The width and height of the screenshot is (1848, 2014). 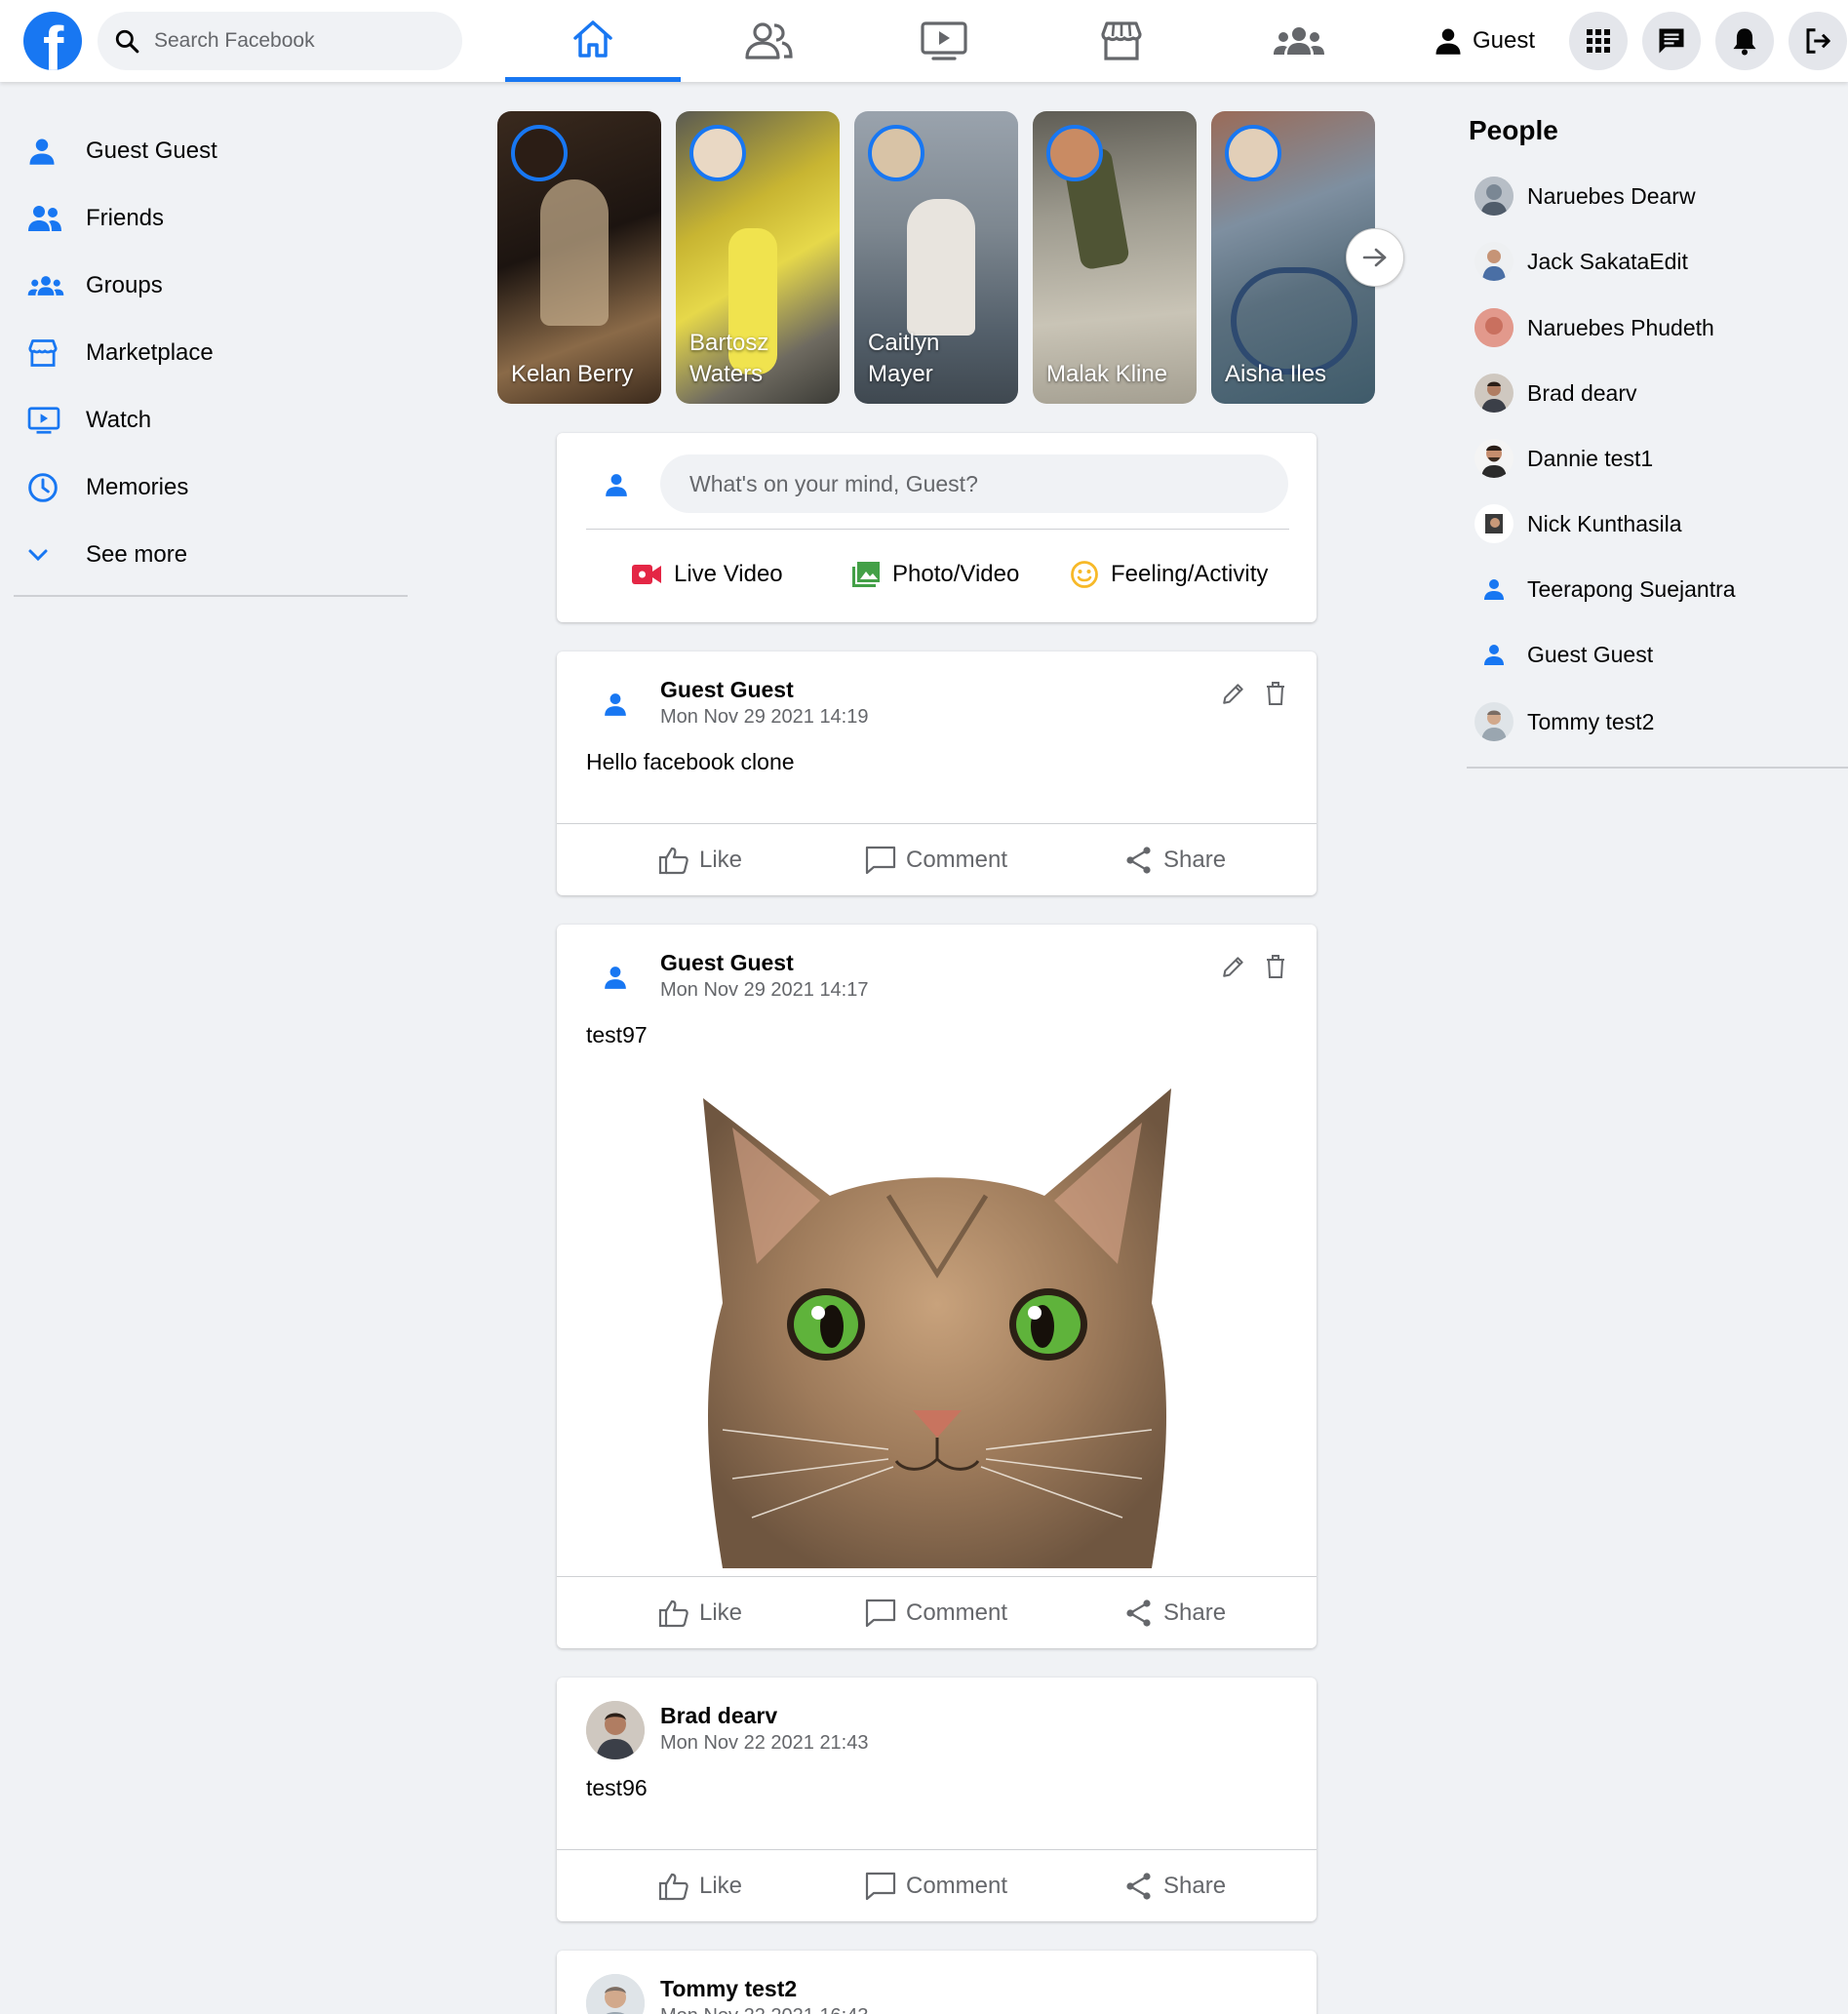 What do you see at coordinates (1605, 589) in the screenshot?
I see `person-item: Teerapong Suejantra` at bounding box center [1605, 589].